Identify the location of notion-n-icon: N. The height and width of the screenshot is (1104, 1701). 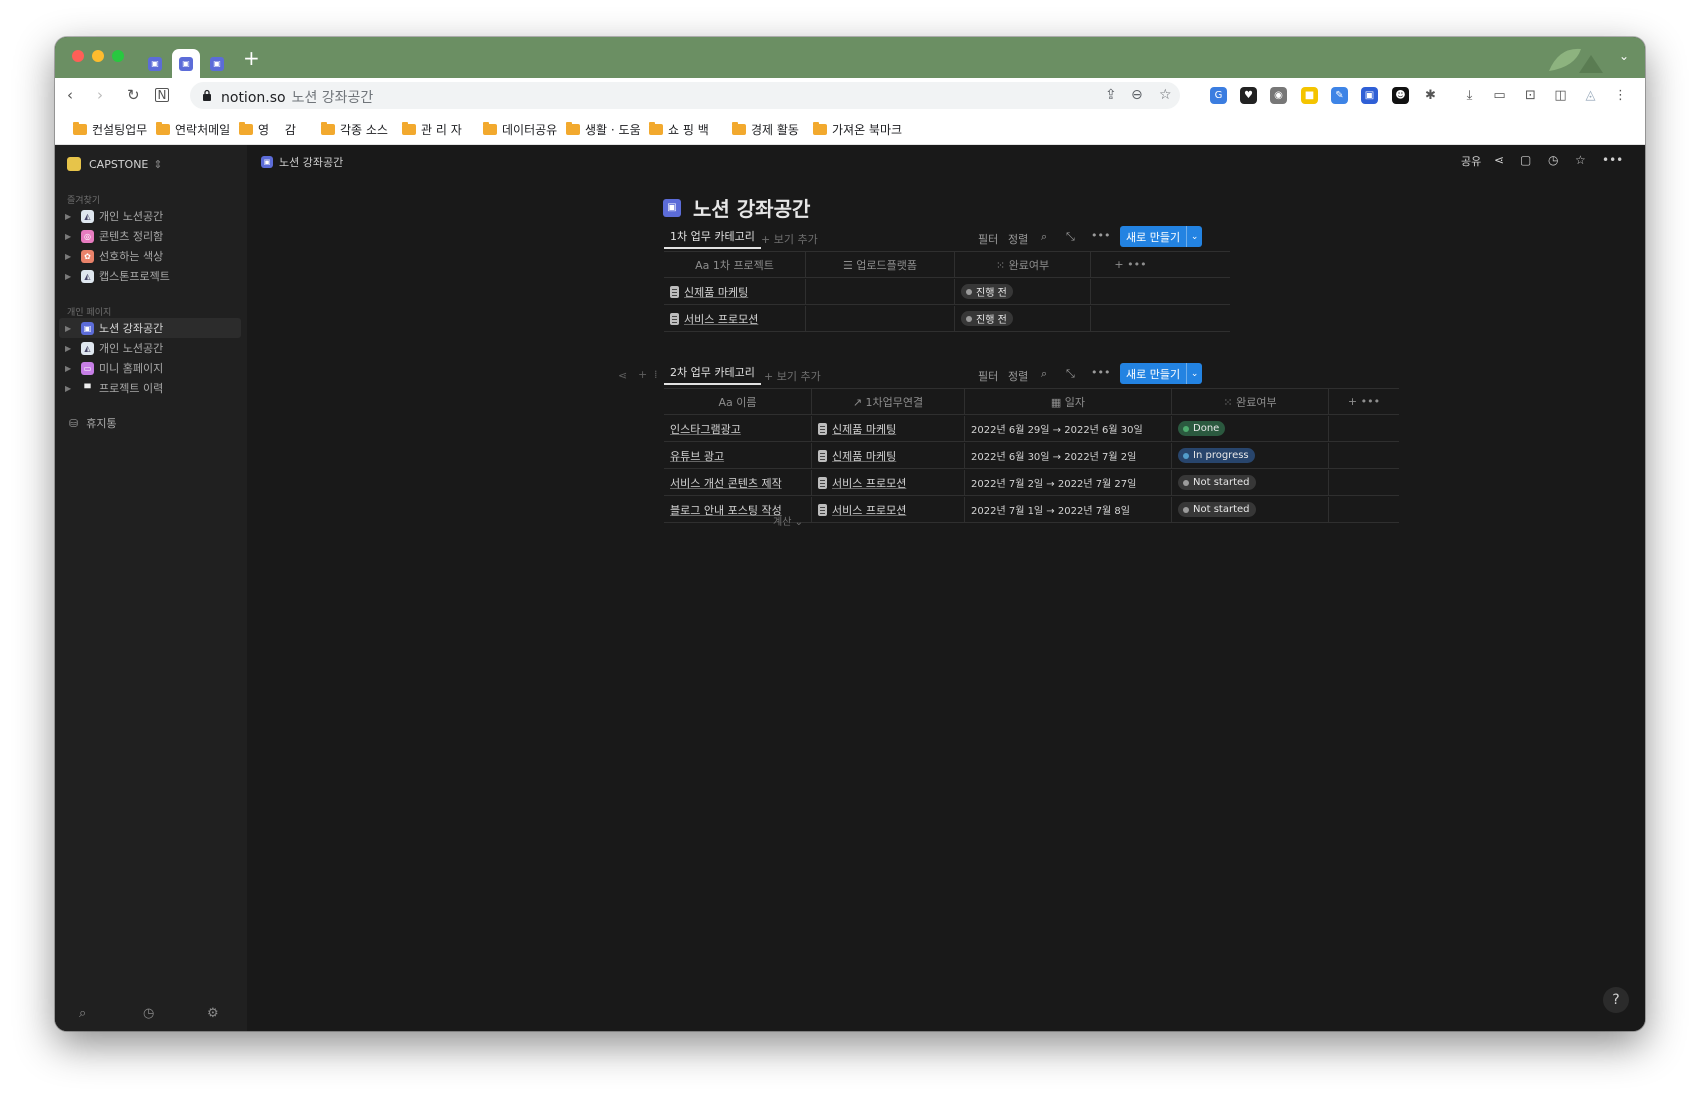
(162, 95).